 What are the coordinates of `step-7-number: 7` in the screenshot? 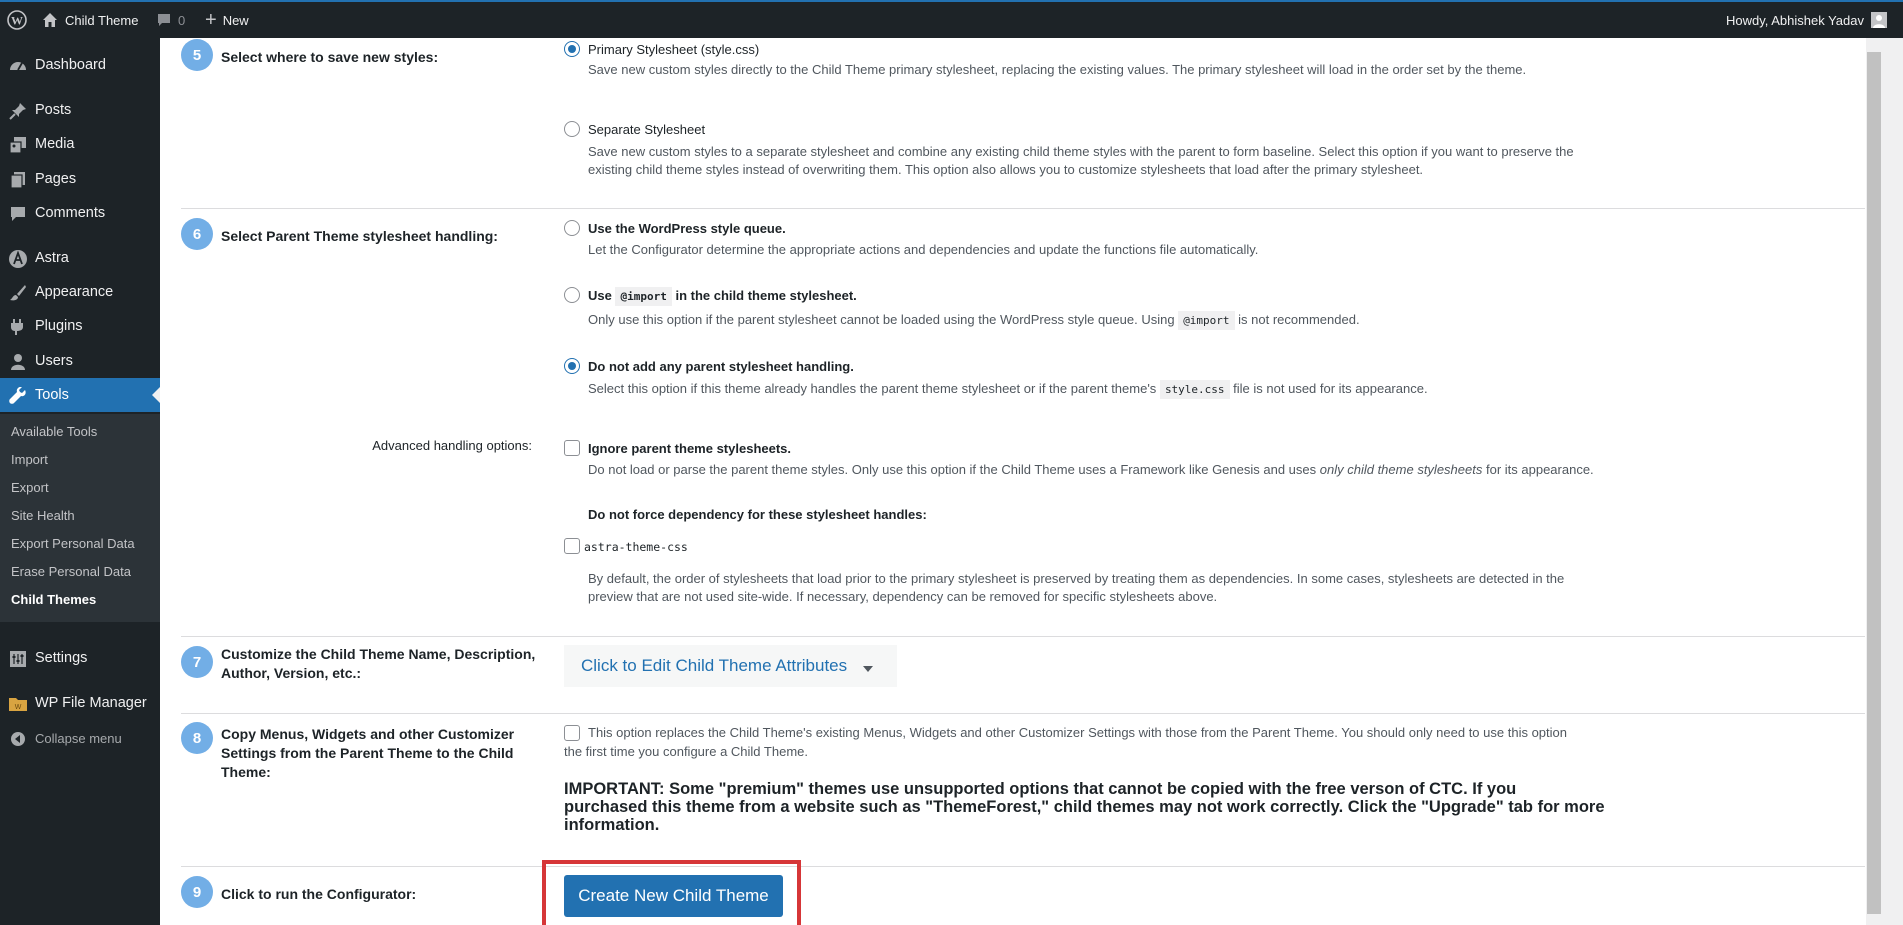 It's located at (197, 662).